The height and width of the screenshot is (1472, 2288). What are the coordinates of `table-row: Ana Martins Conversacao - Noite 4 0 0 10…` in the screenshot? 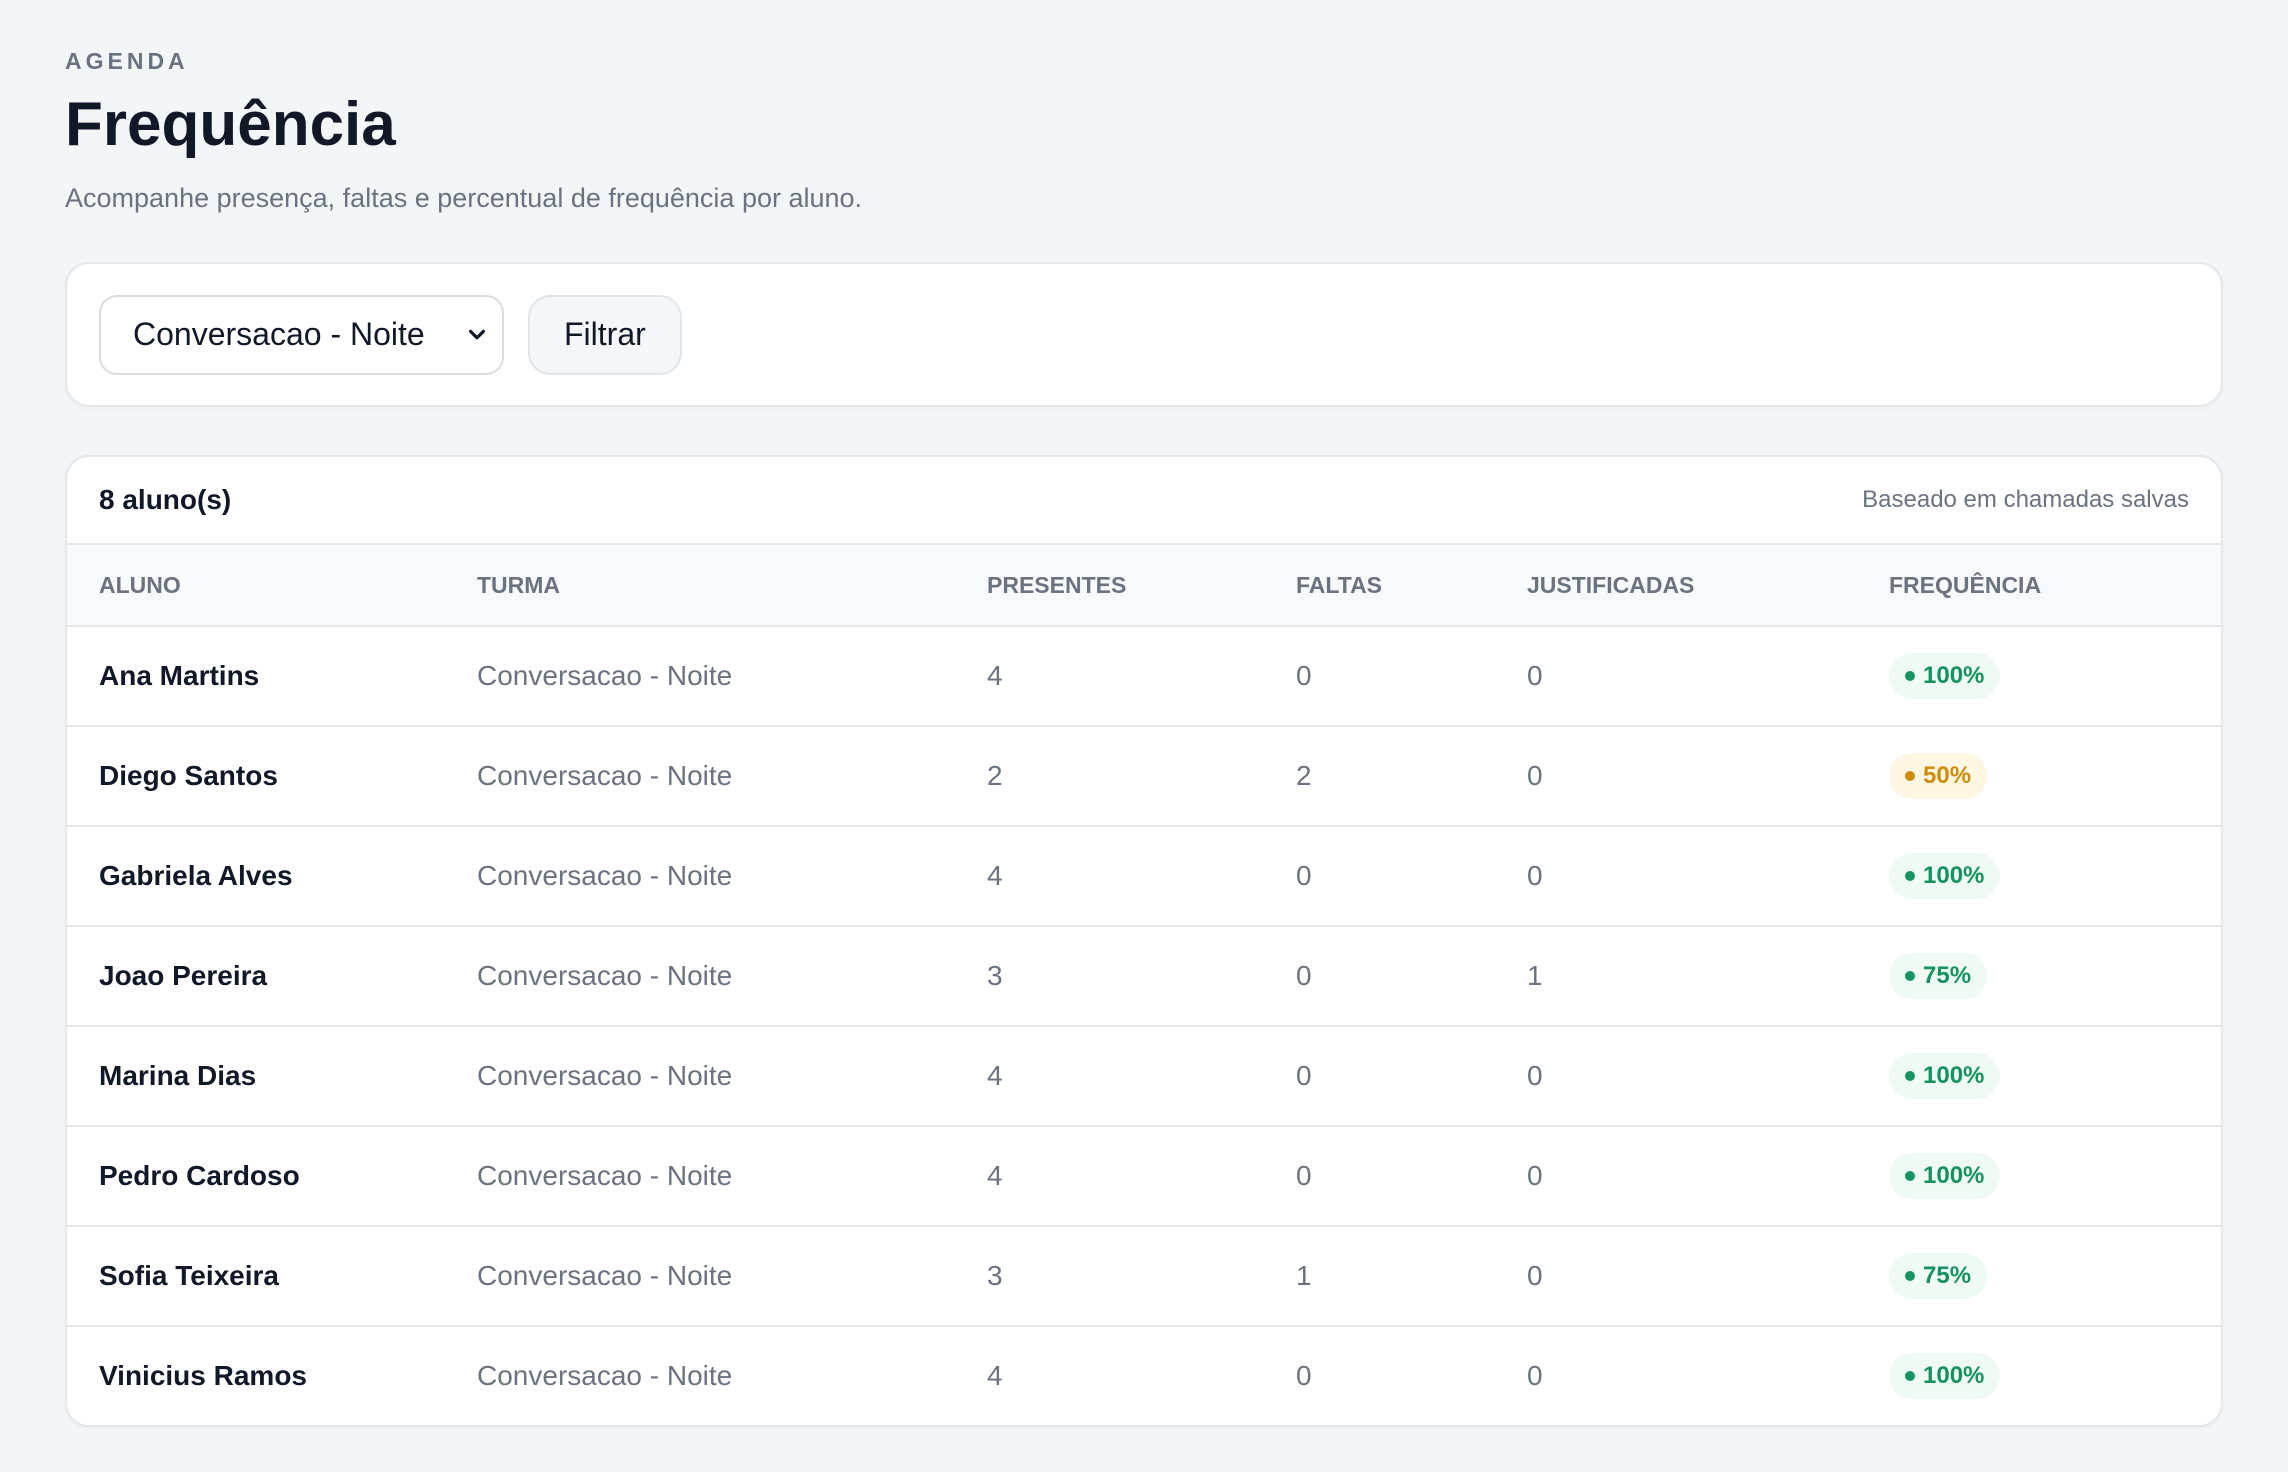 It's located at (1144, 677).